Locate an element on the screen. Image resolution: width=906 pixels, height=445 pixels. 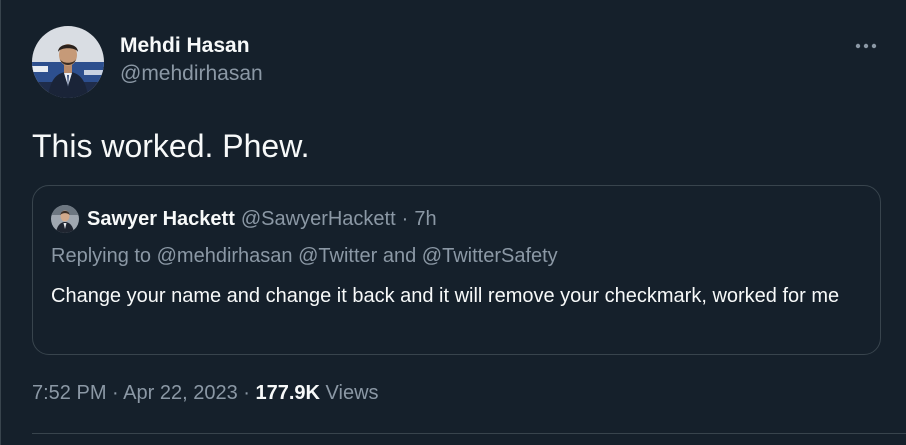
quoted-tweet-header: Sawyer Hackett @SawyerHackett · 7h is located at coordinates (244, 219).